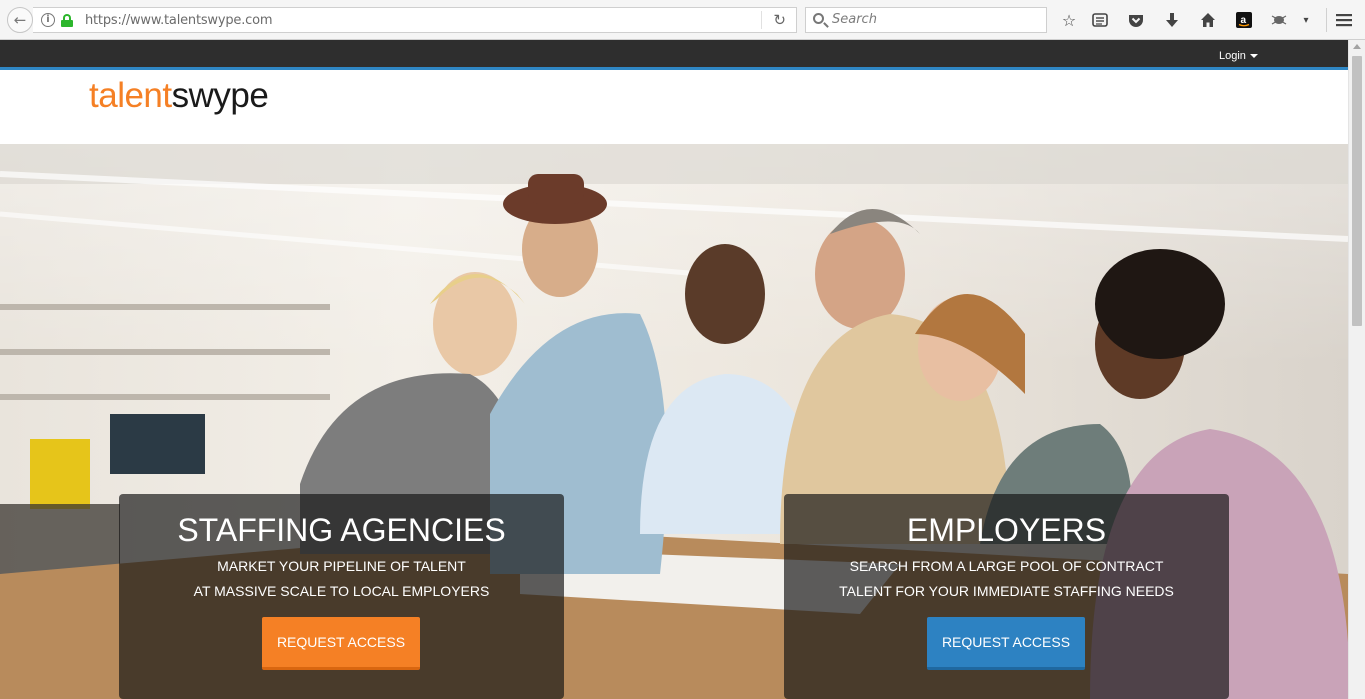 The height and width of the screenshot is (699, 1365). Describe the element at coordinates (674, 55) in the screenshot. I see `top-navigation-bar: Login` at that location.